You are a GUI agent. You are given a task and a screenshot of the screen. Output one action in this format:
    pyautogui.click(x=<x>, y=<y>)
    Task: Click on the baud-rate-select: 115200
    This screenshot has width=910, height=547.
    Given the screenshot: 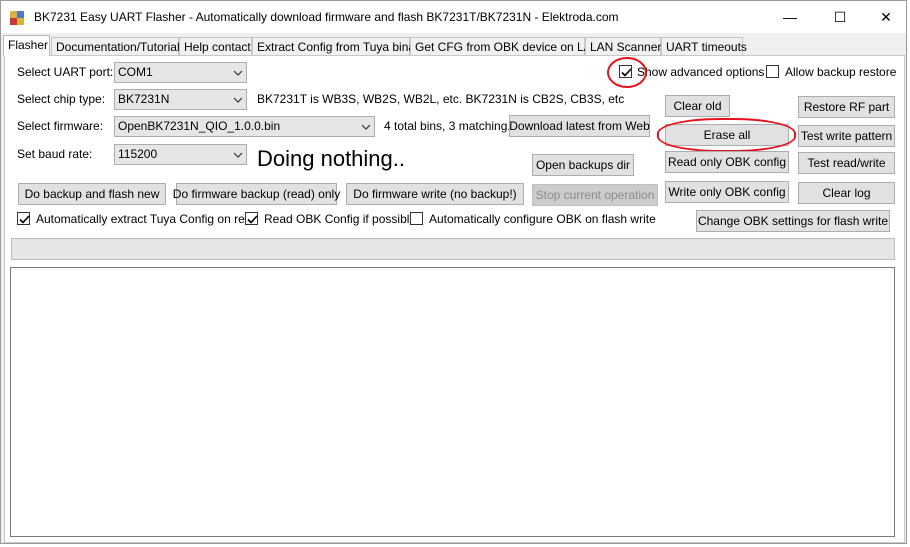 What is the action you would take?
    pyautogui.click(x=180, y=154)
    